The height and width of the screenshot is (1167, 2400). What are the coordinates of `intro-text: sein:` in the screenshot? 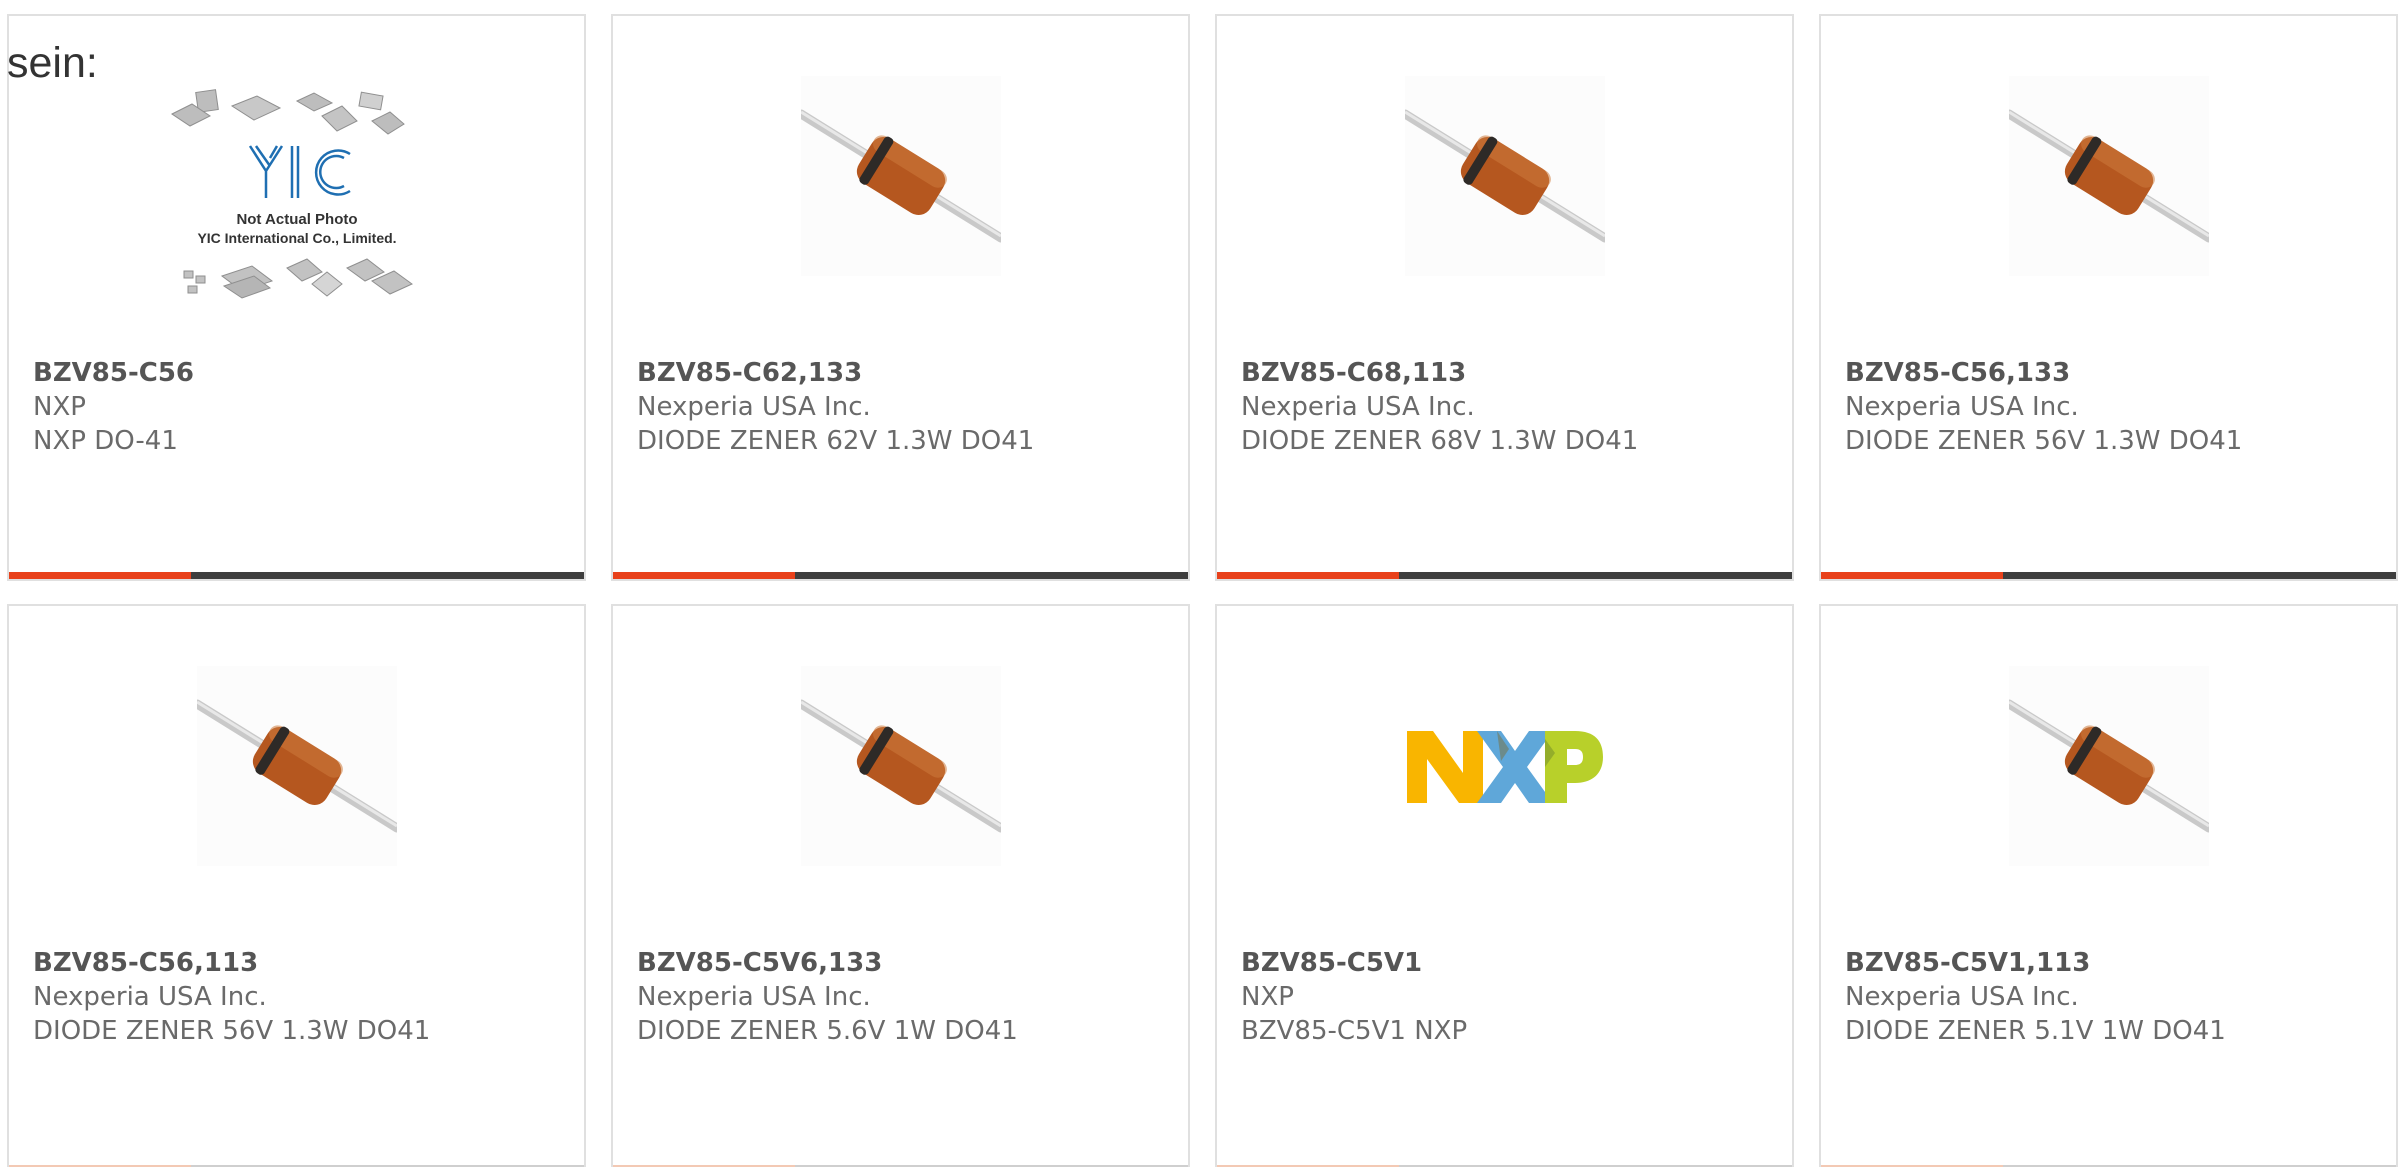 It's located at (52, 63).